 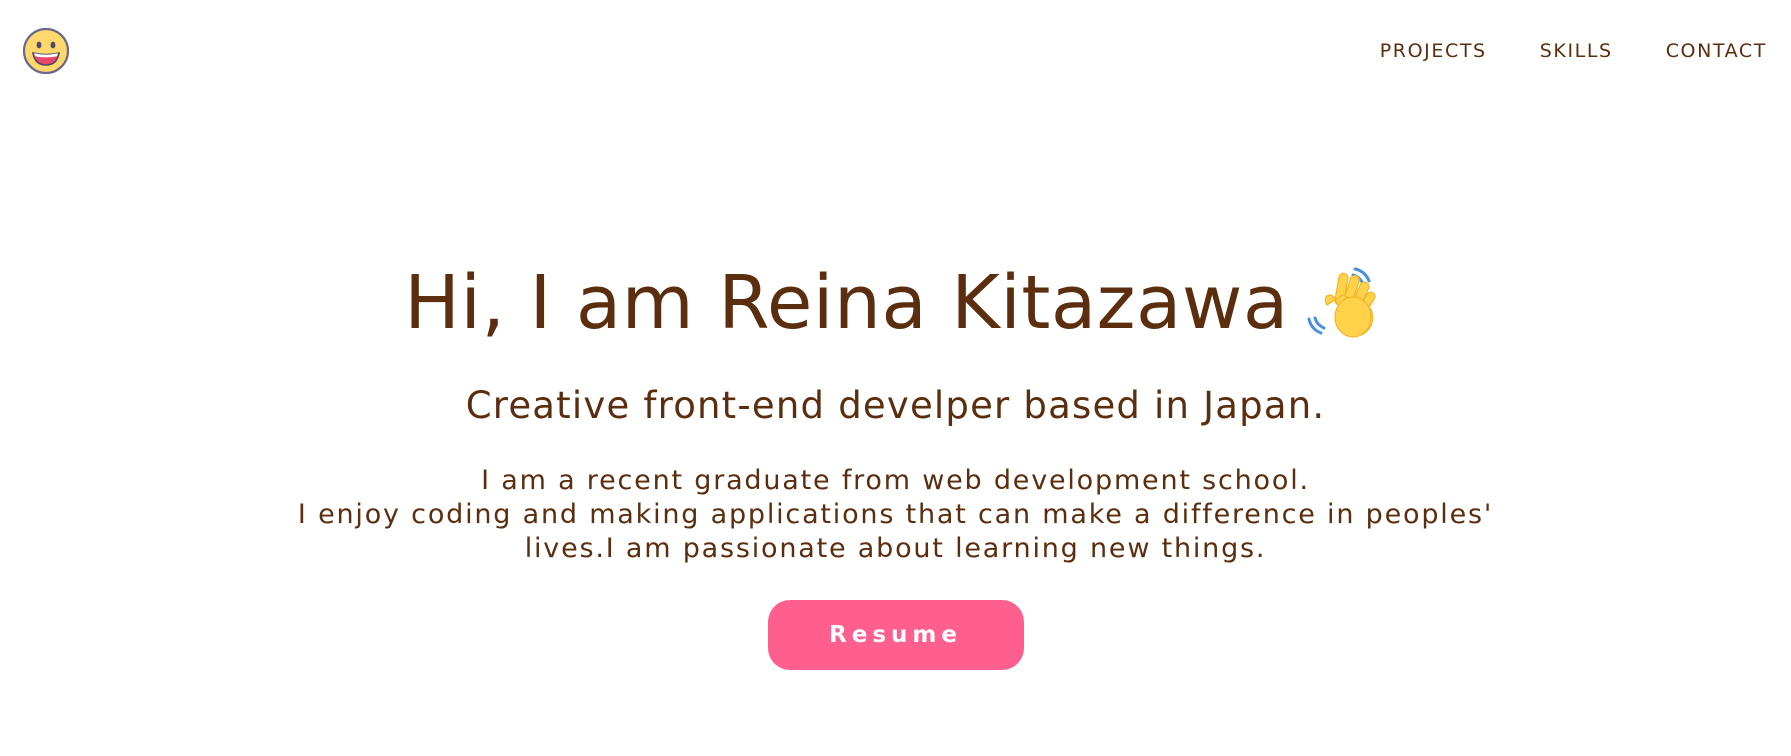 I want to click on nav-link-skills: SKILLS, so click(x=1576, y=51).